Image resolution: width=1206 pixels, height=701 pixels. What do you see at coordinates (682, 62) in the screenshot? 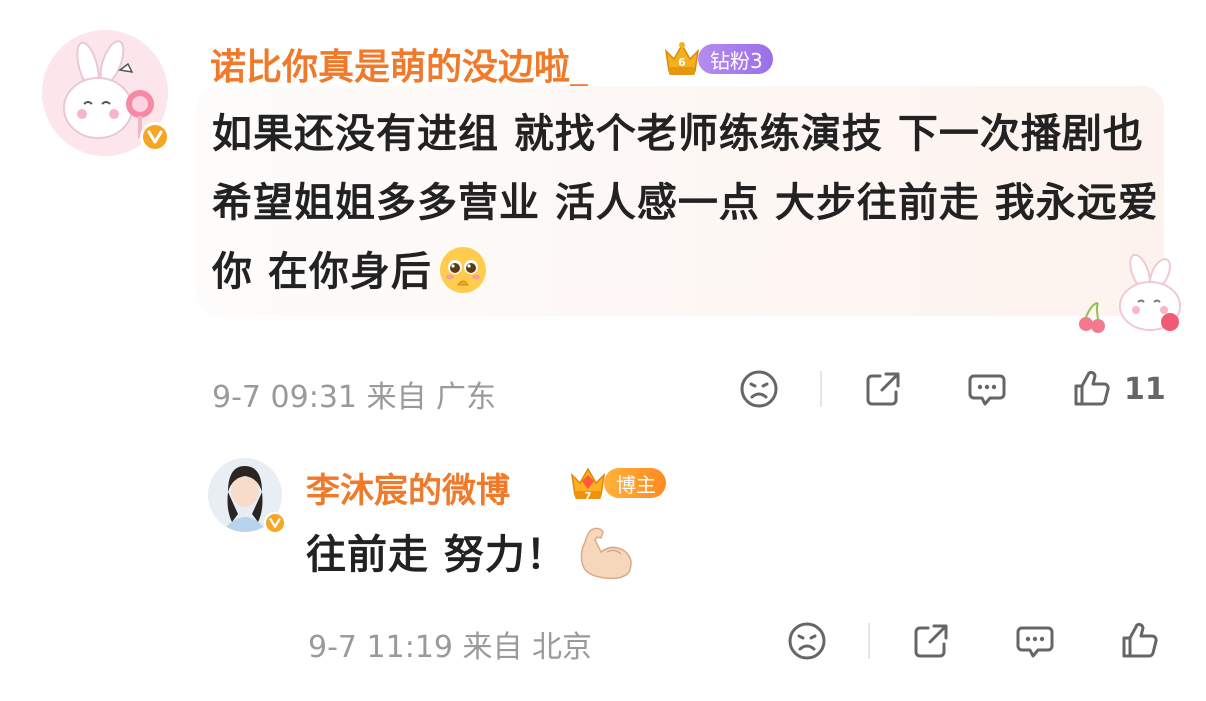
I see `svg-text: 6` at bounding box center [682, 62].